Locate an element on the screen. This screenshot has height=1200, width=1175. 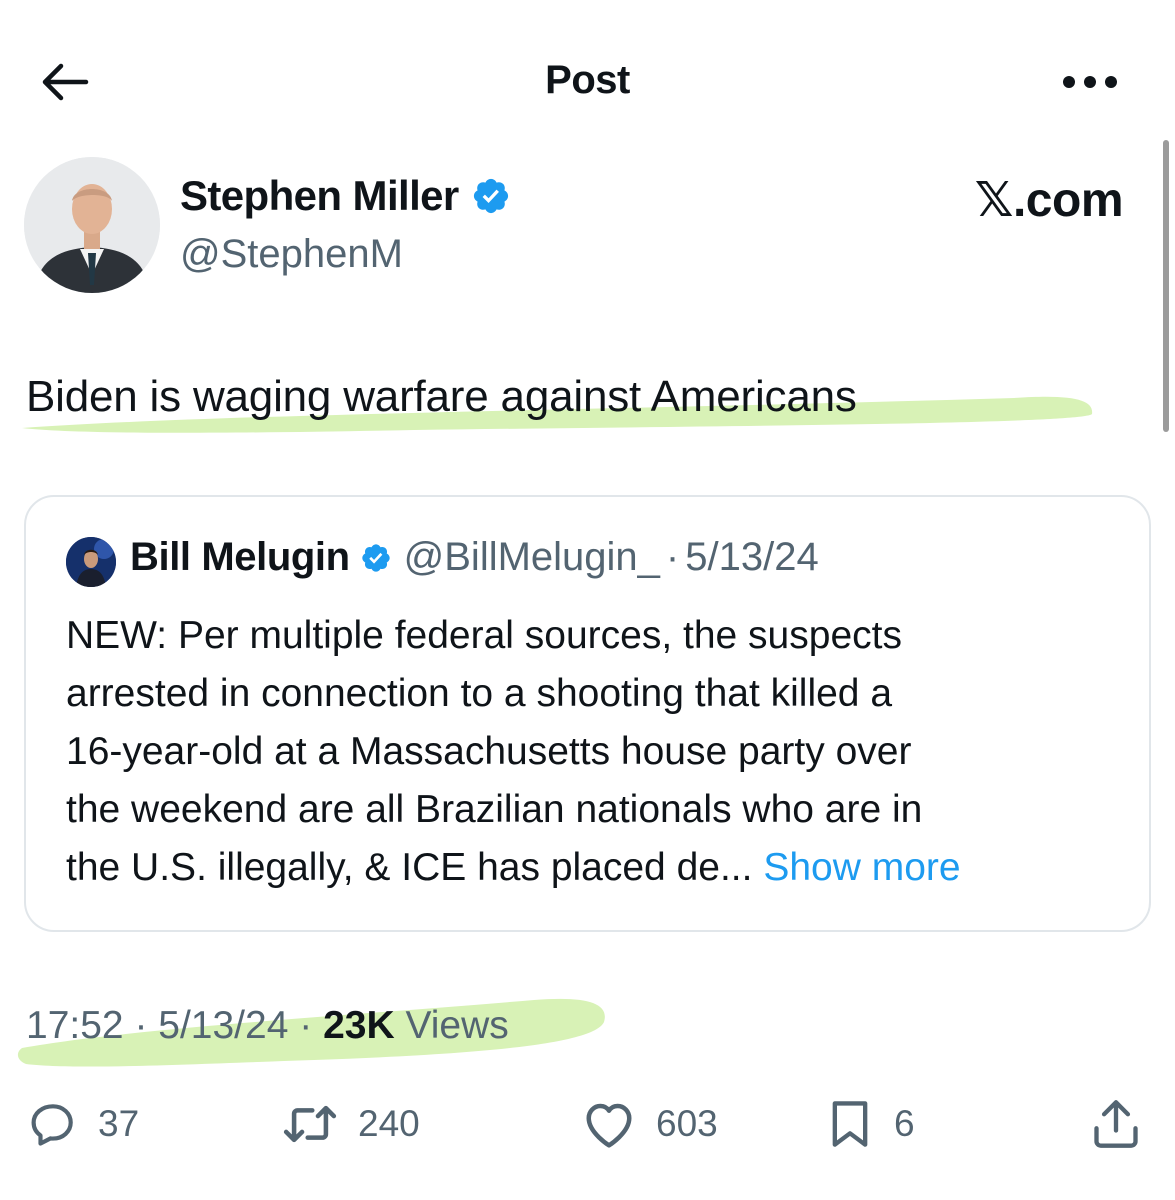
more-horizontal-icon is located at coordinates (1090, 82).